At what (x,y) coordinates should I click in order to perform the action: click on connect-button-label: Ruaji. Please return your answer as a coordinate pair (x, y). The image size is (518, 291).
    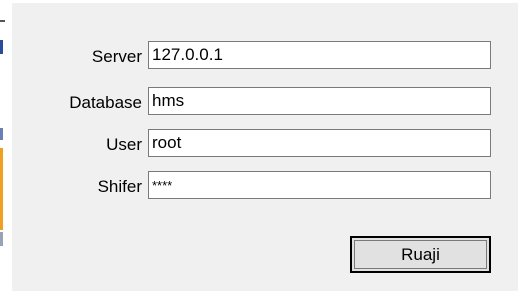
    Looking at the image, I should click on (420, 254).